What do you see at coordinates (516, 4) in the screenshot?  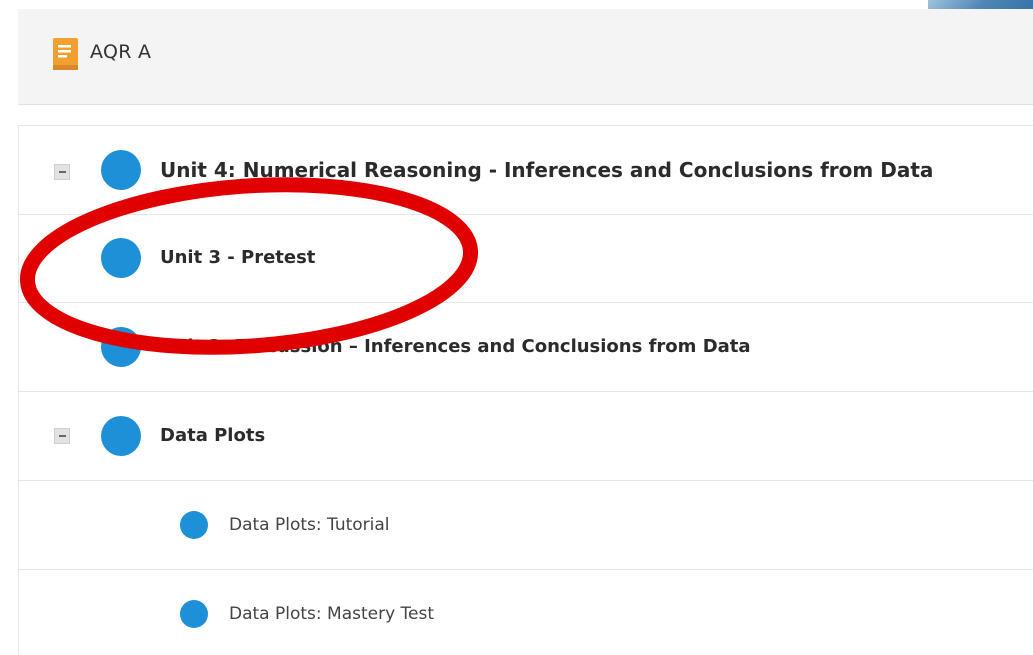 I see `top-strip` at bounding box center [516, 4].